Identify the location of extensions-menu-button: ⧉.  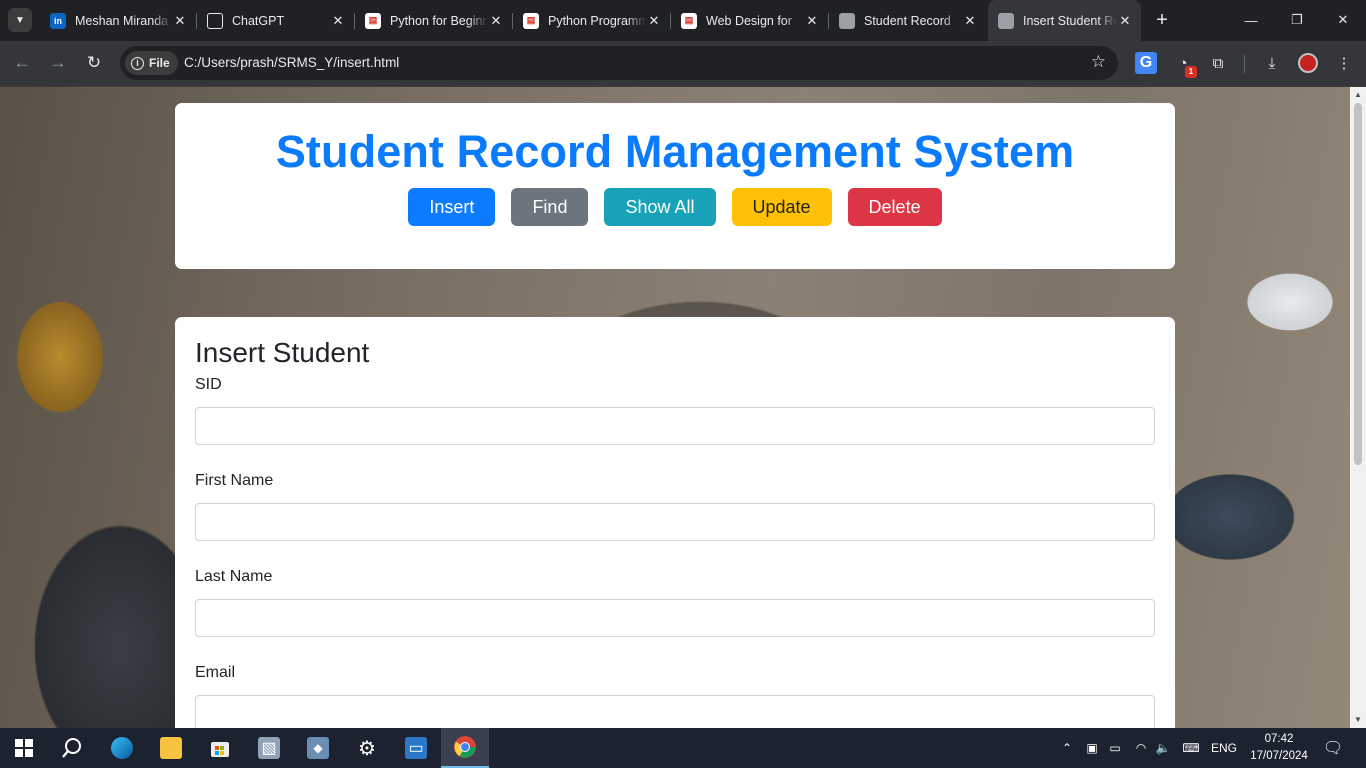
(1218, 63).